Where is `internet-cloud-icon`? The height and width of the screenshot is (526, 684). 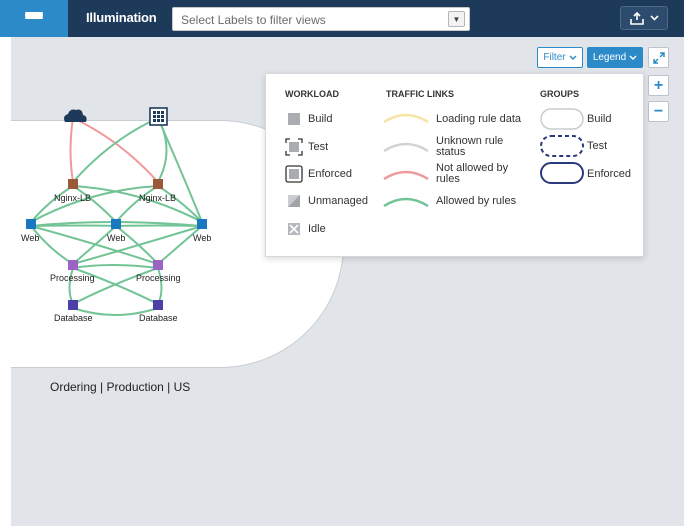
internet-cloud-icon is located at coordinates (75, 116).